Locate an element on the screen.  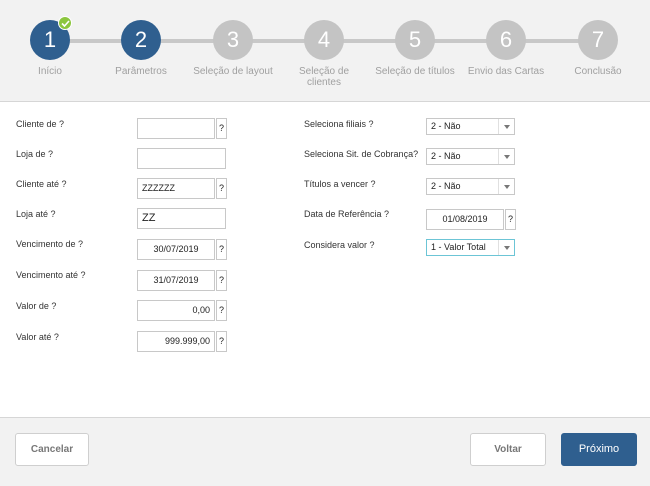
back-button: Voltar is located at coordinates (508, 449).